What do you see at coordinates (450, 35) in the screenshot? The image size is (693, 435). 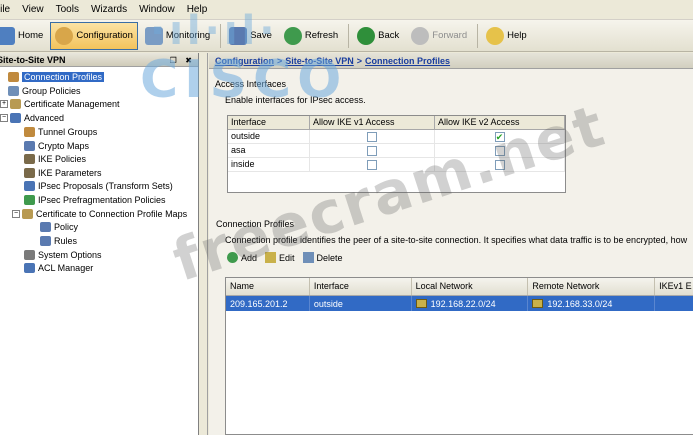 I see `forward-label: Forward` at bounding box center [450, 35].